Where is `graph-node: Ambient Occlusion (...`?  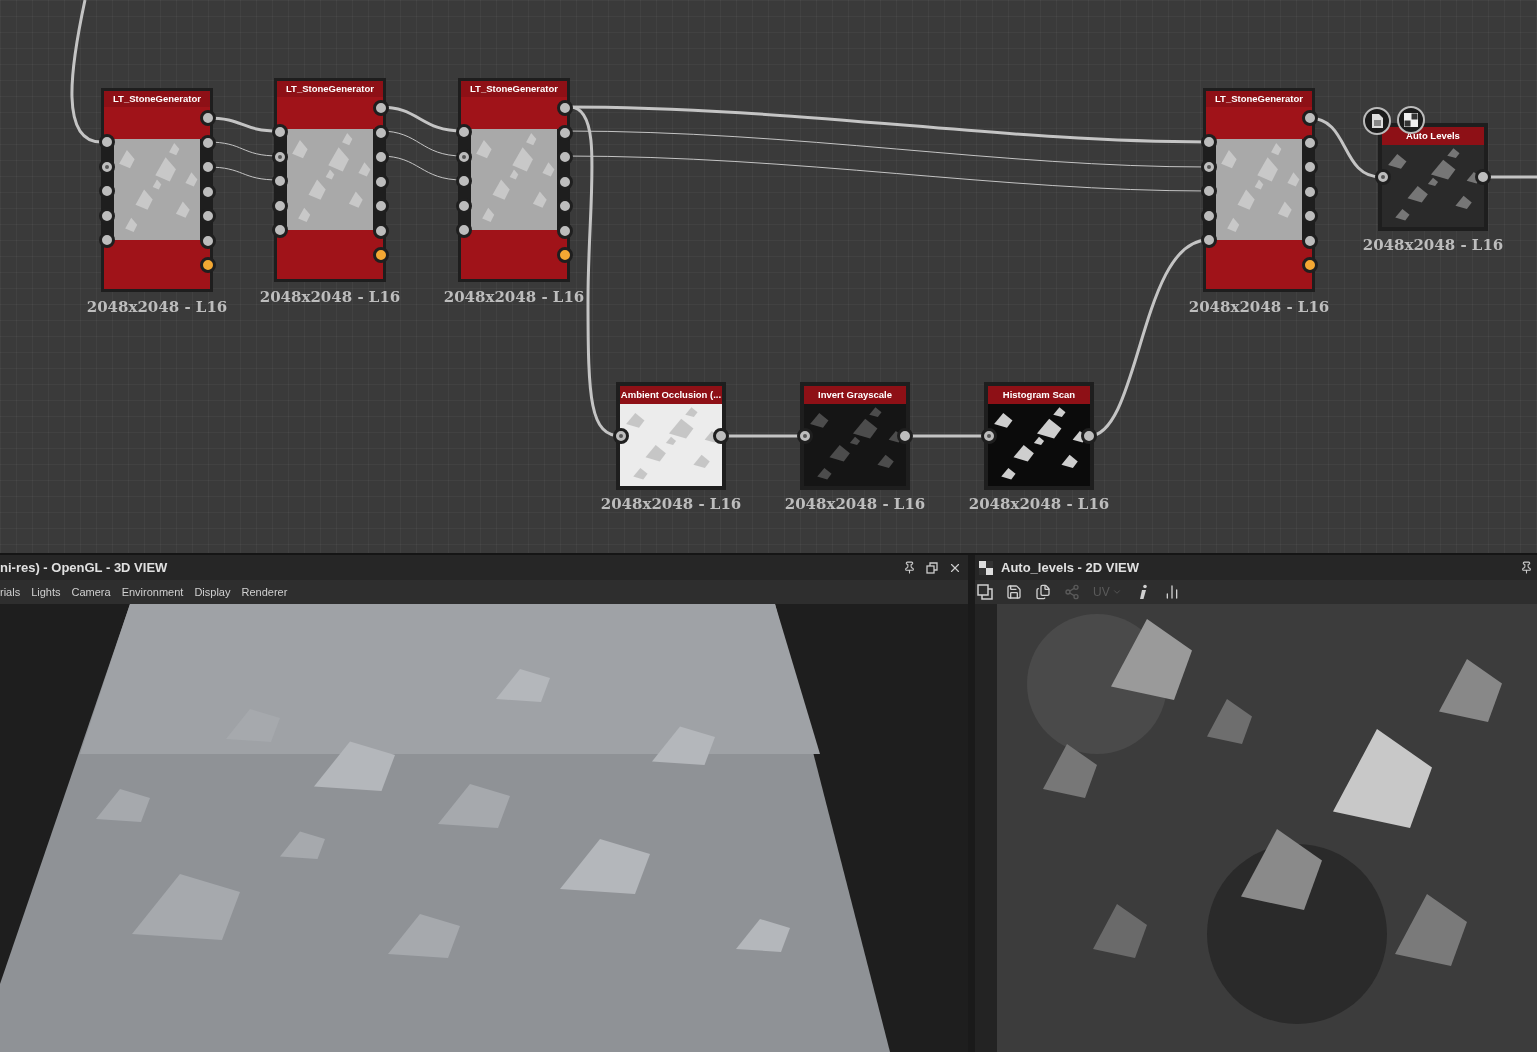 graph-node: Ambient Occlusion (... is located at coordinates (671, 436).